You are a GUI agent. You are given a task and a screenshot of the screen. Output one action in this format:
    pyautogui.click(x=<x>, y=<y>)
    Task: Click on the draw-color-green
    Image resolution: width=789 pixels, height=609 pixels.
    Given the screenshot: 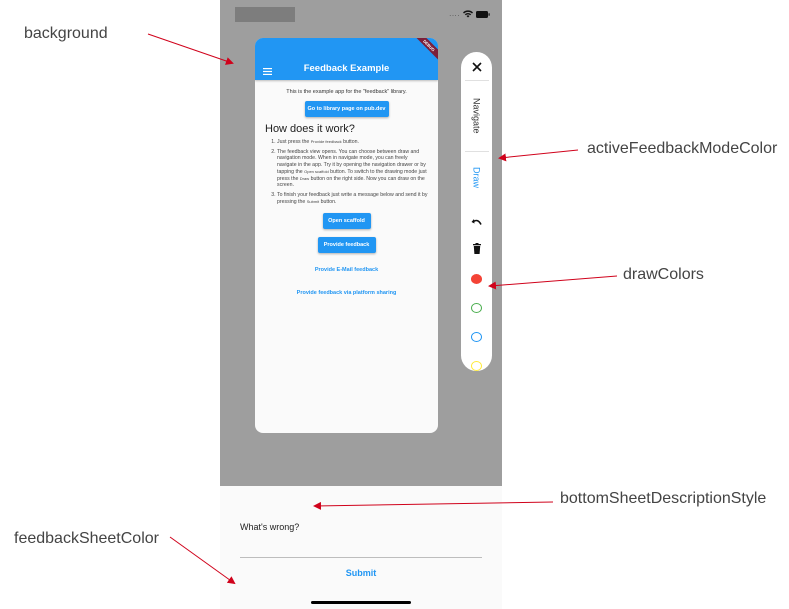 What is the action you would take?
    pyautogui.click(x=476, y=307)
    